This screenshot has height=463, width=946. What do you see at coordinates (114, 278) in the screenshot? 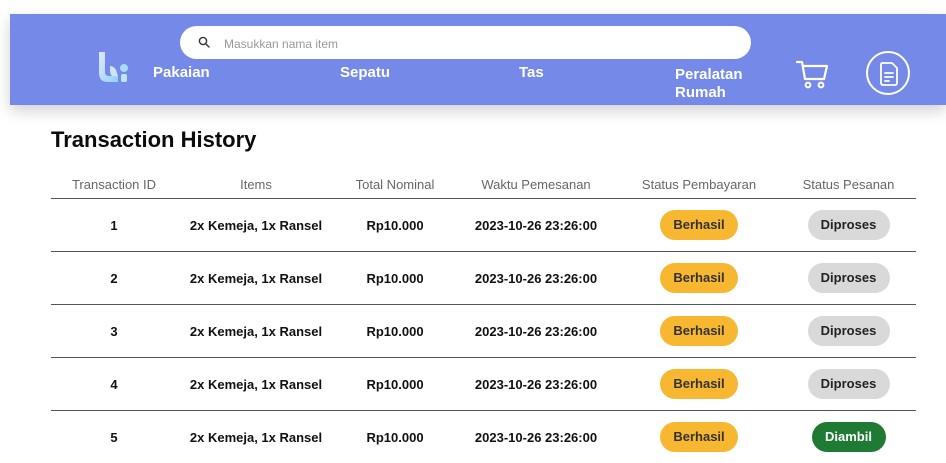
I see `transaction-id: 2` at bounding box center [114, 278].